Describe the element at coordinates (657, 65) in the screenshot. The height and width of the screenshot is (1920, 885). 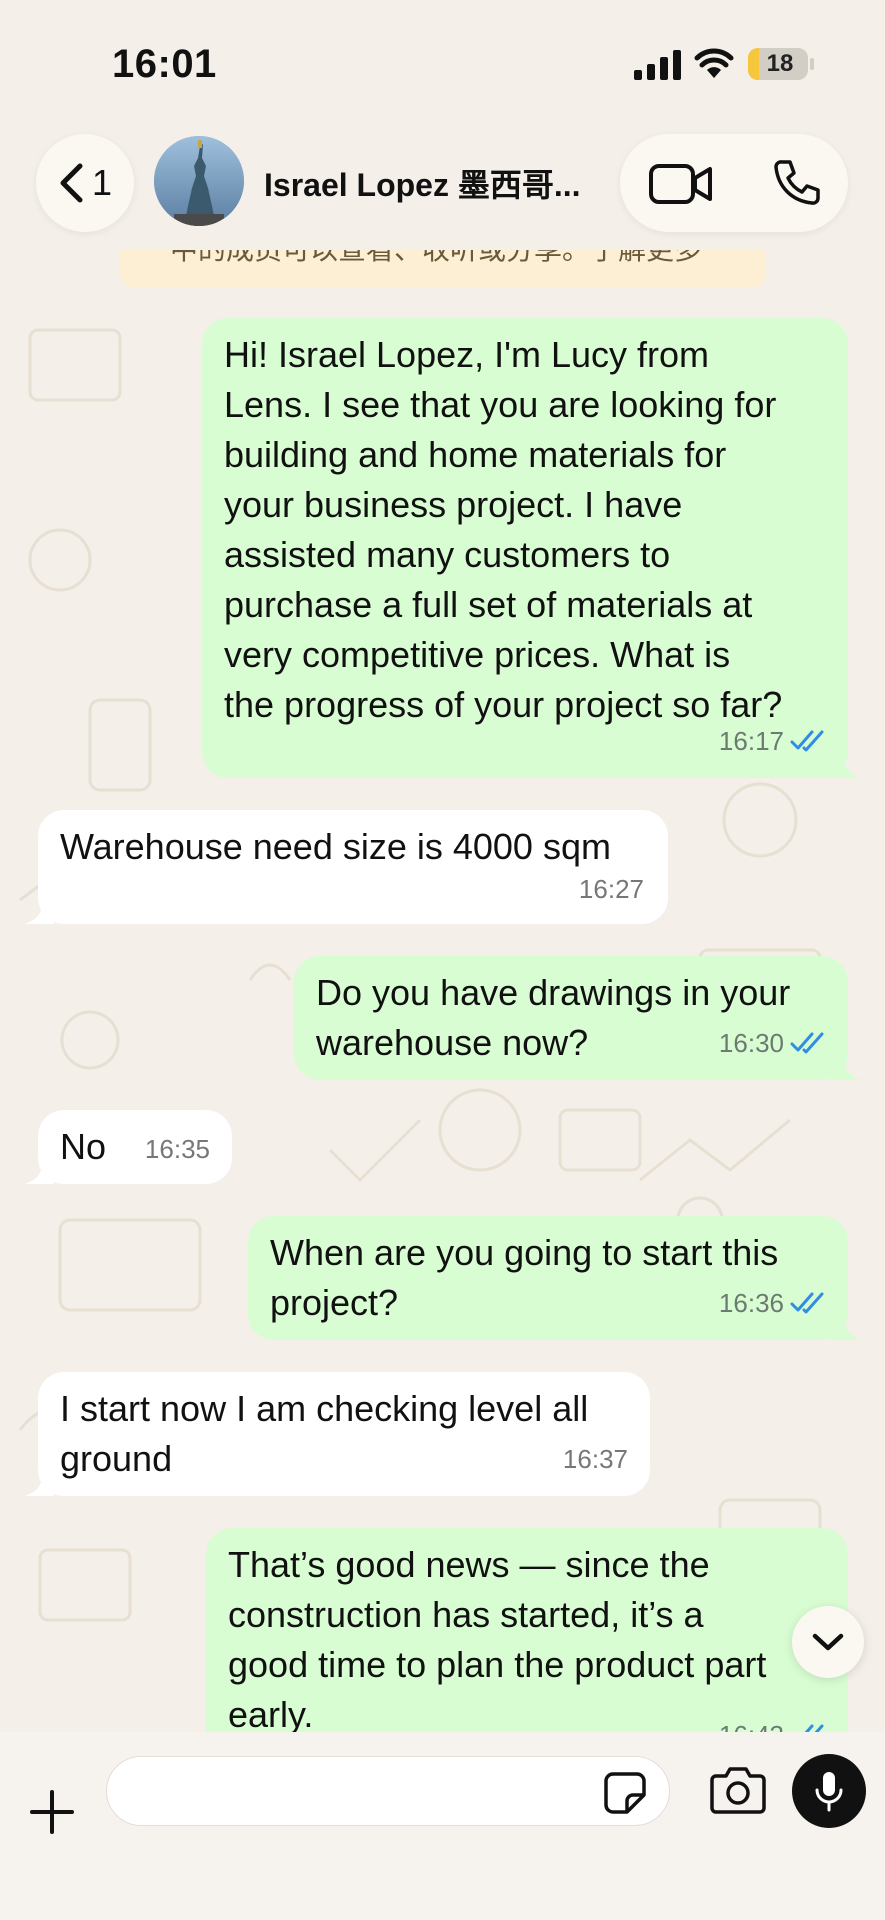
I see `cellular-signal-icon` at that location.